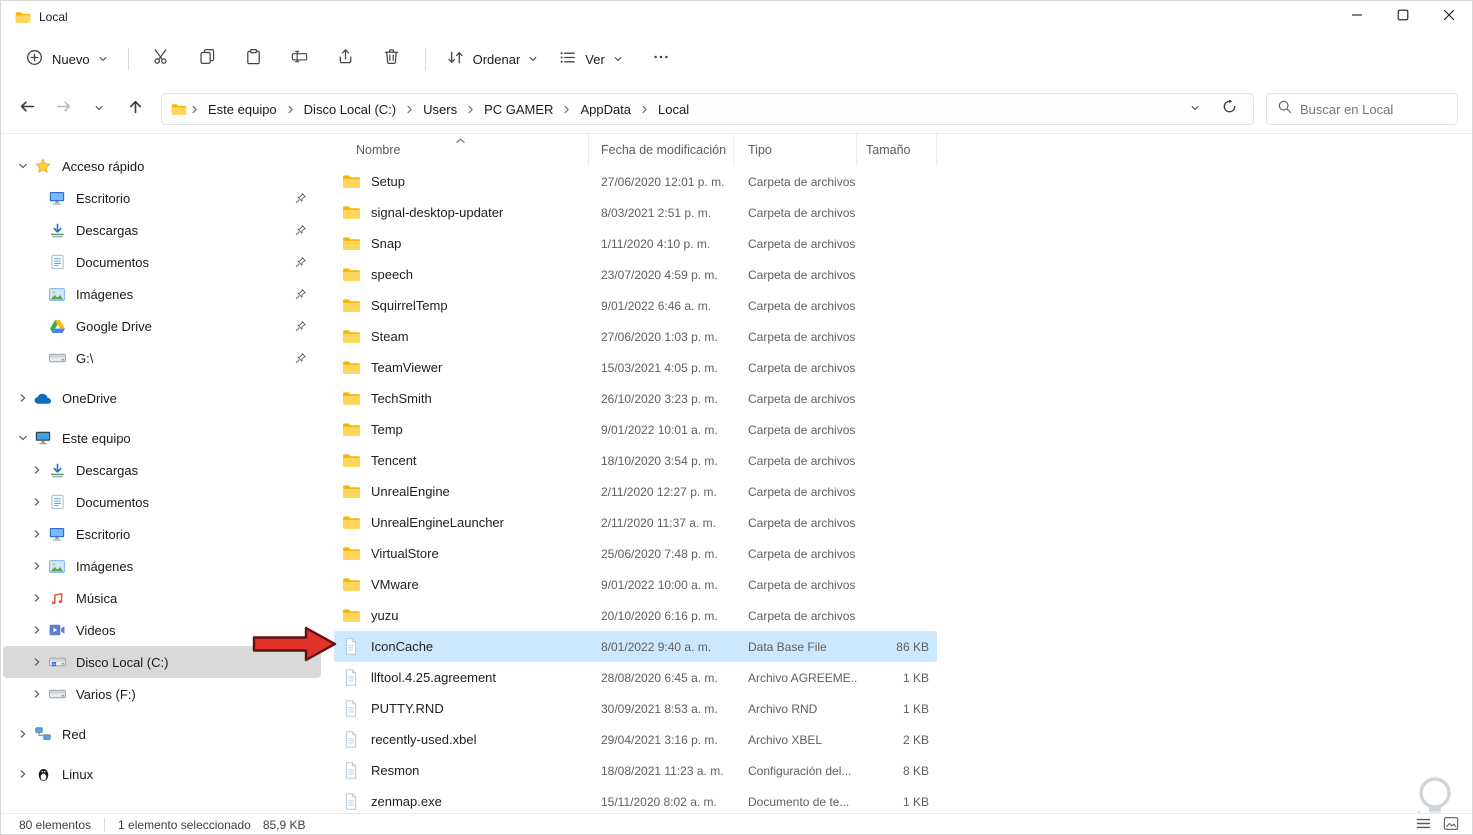 The image size is (1473, 835). I want to click on breadcrumb-segment: Local, so click(673, 109).